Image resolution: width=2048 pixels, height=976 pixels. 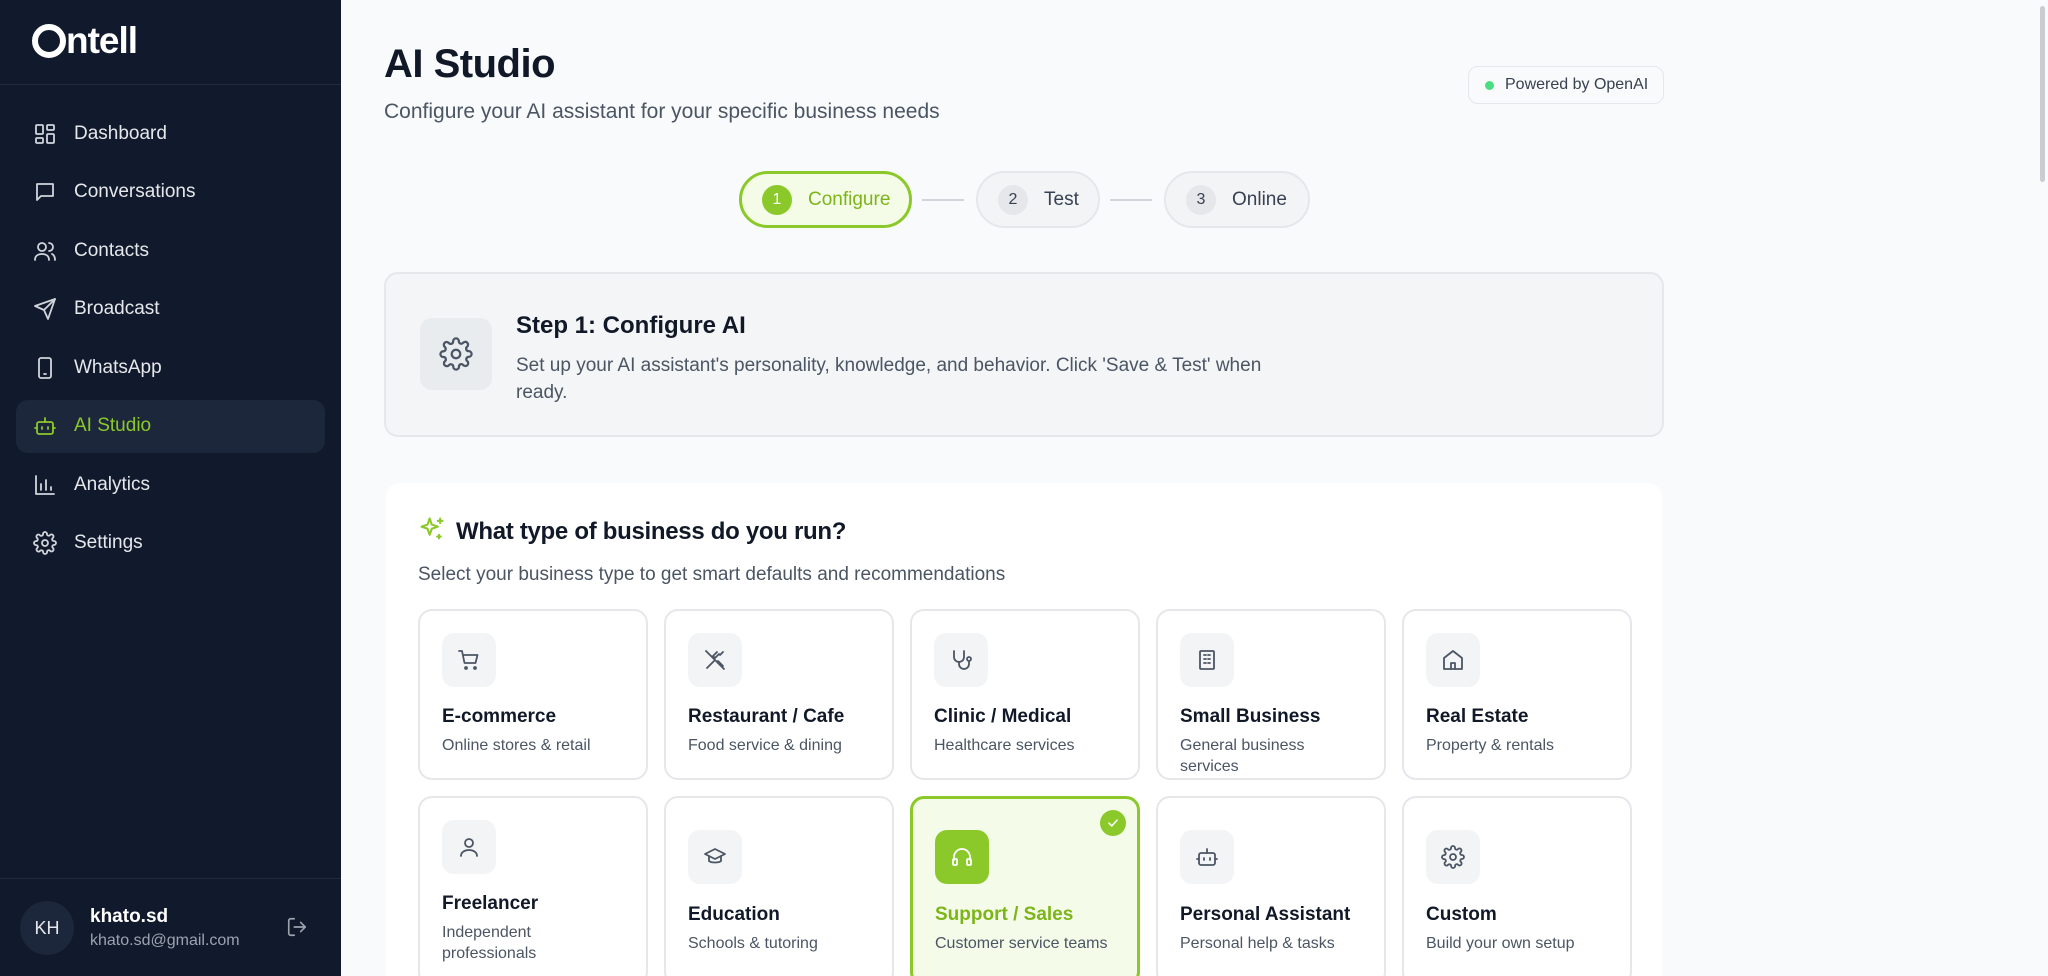 What do you see at coordinates (766, 716) in the screenshot?
I see `tile-title: Restaurant / Cafe` at bounding box center [766, 716].